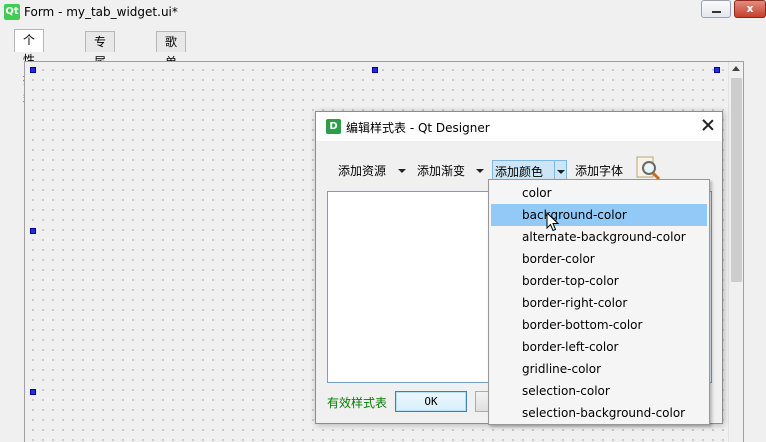  I want to click on tab-exclusive: 专属定制, so click(100, 70).